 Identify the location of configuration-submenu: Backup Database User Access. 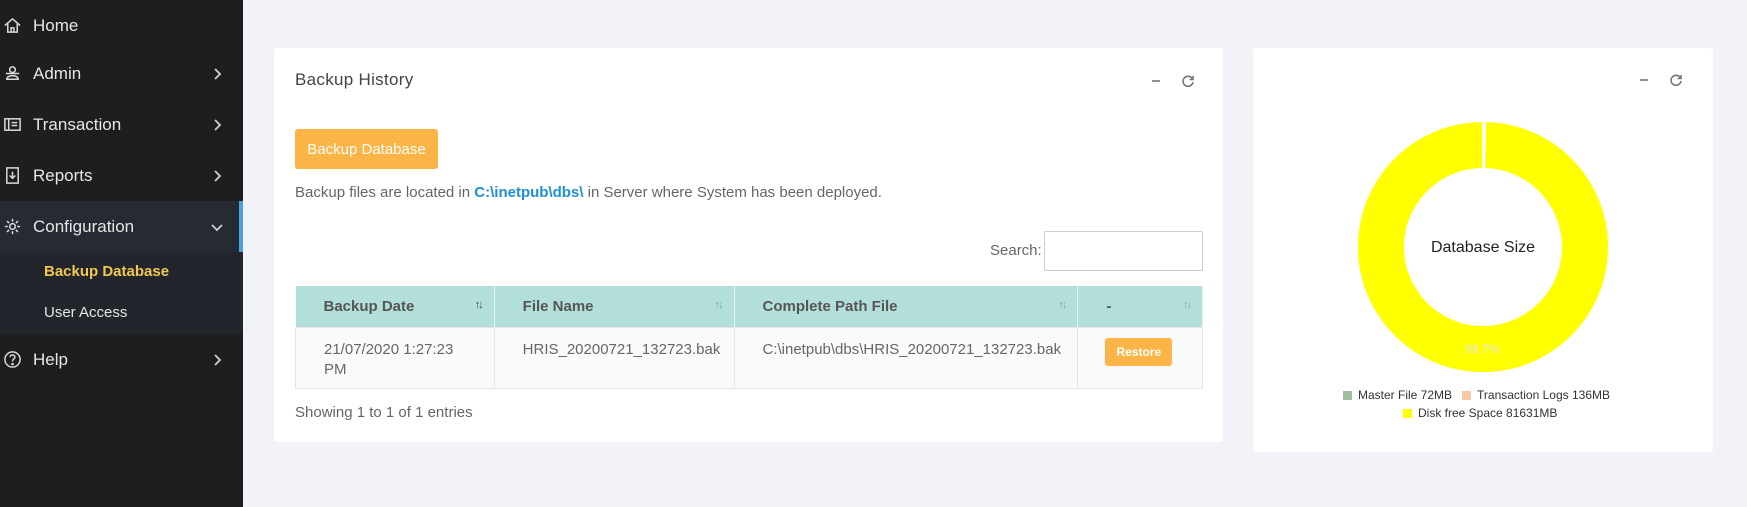
(121, 293).